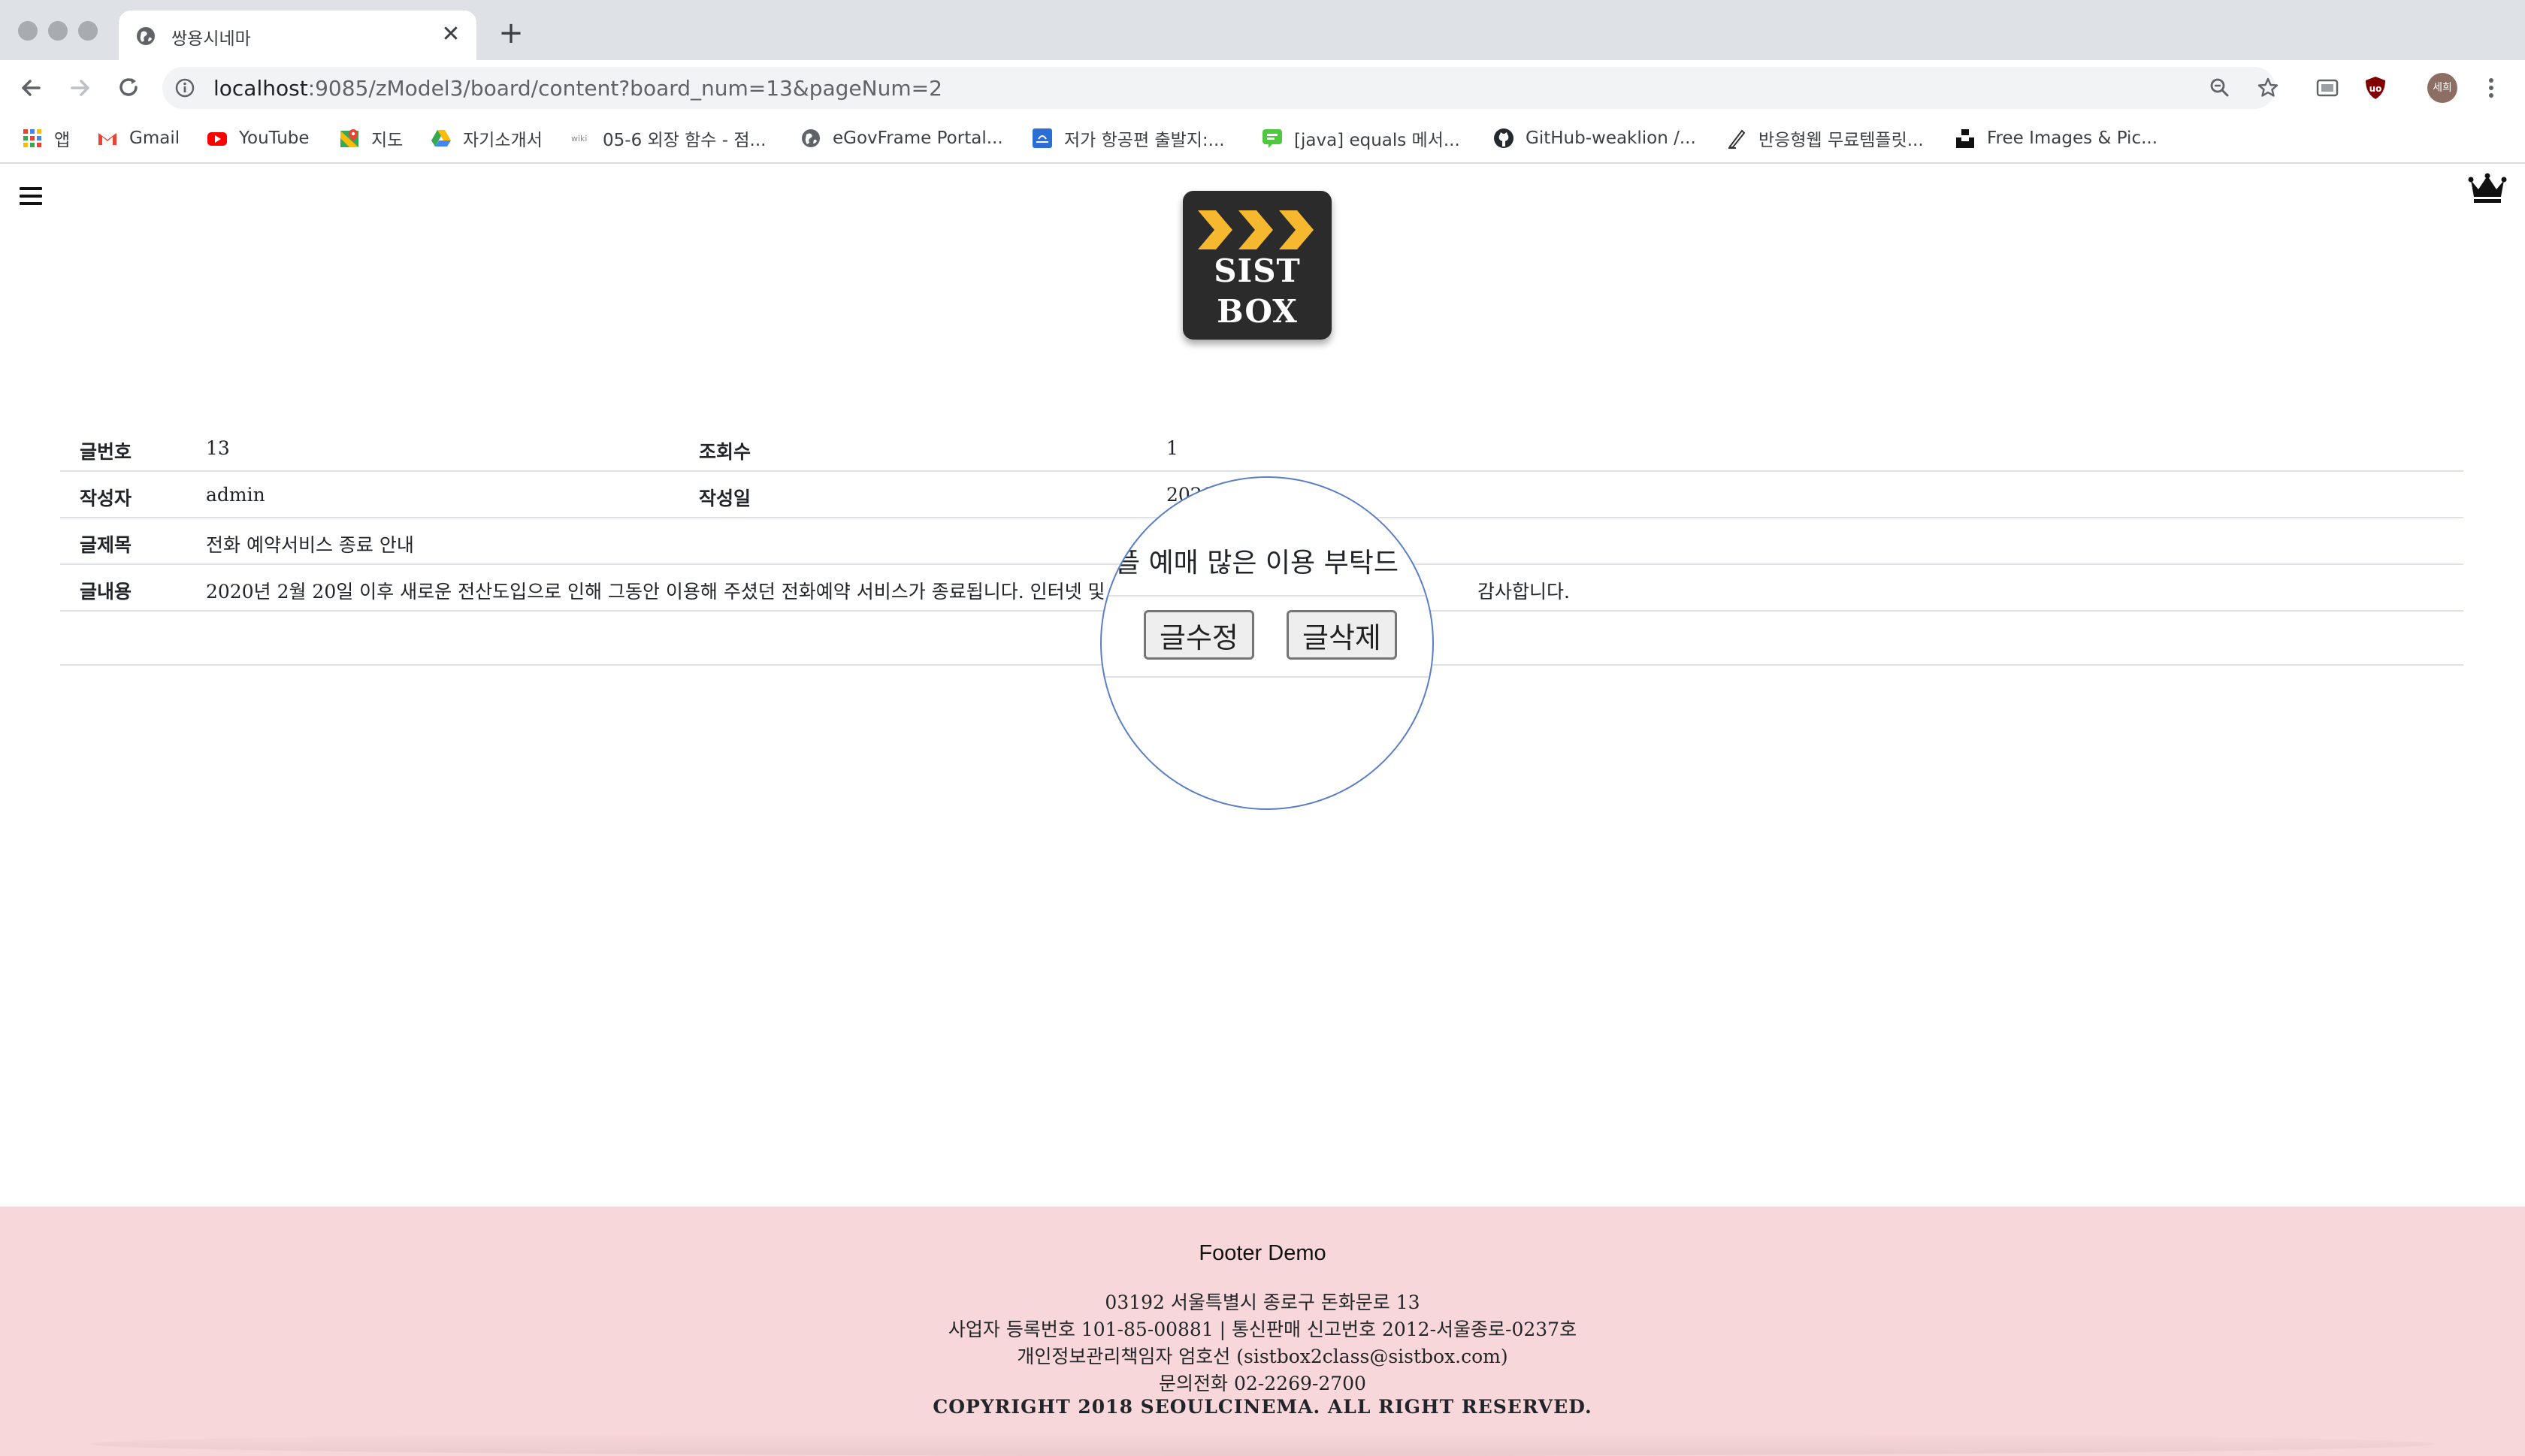  I want to click on value-content-tail: 감사합니다., so click(1523, 592).